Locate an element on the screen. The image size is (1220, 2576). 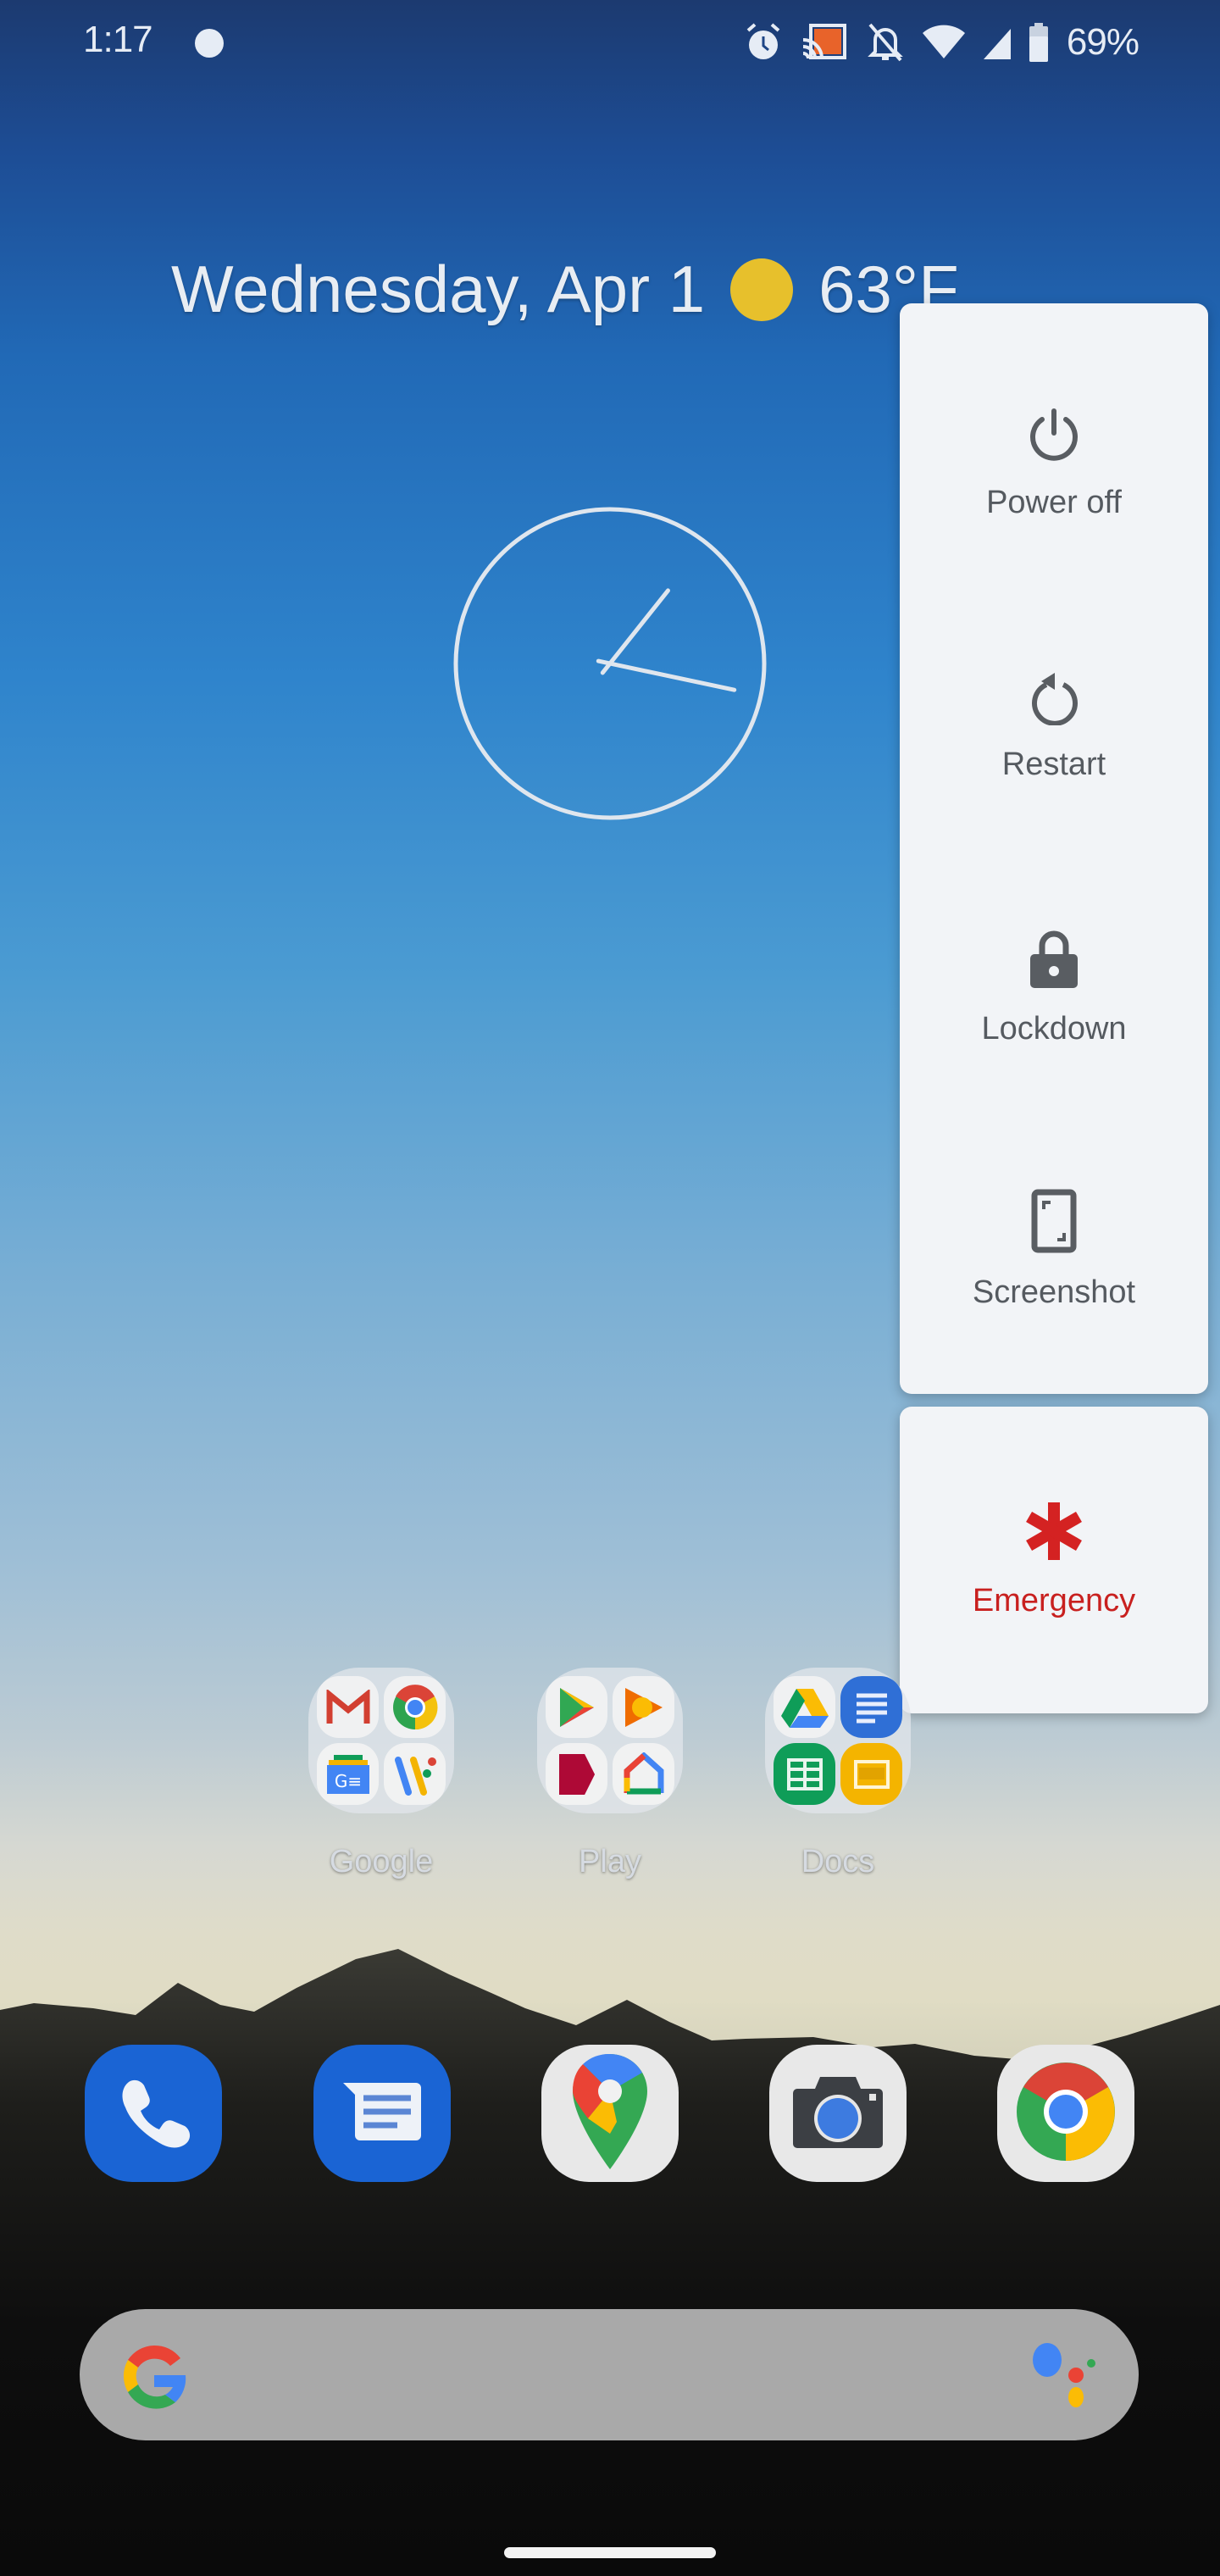
emergency-label: Emergency is located at coordinates (1054, 1600).